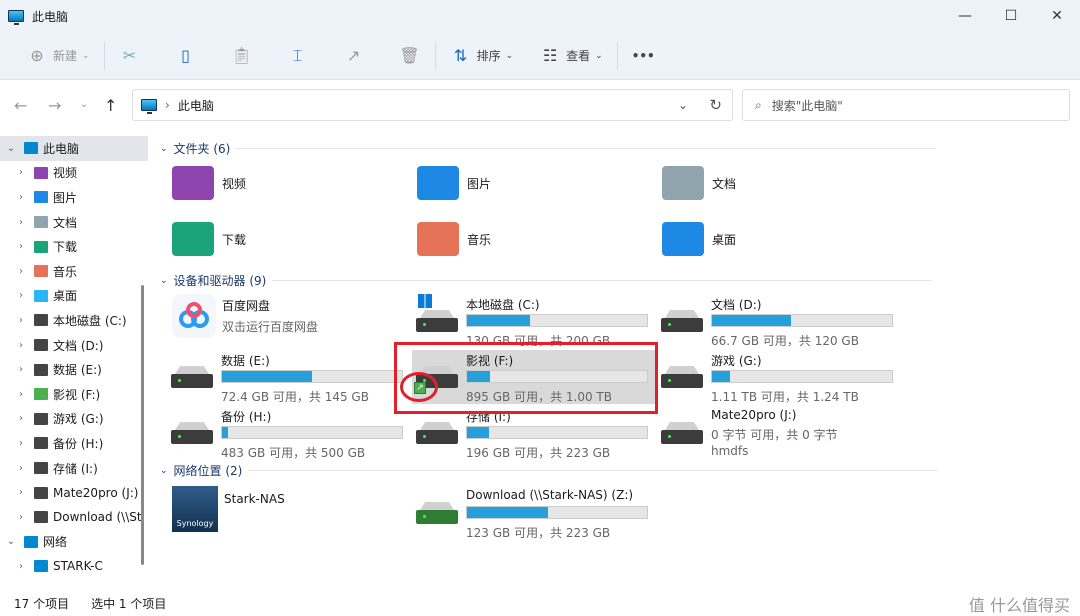  I want to click on drive-item: 游戏 (G:) 1.11 TB 可用，共 1.24 TB, so click(779, 377).